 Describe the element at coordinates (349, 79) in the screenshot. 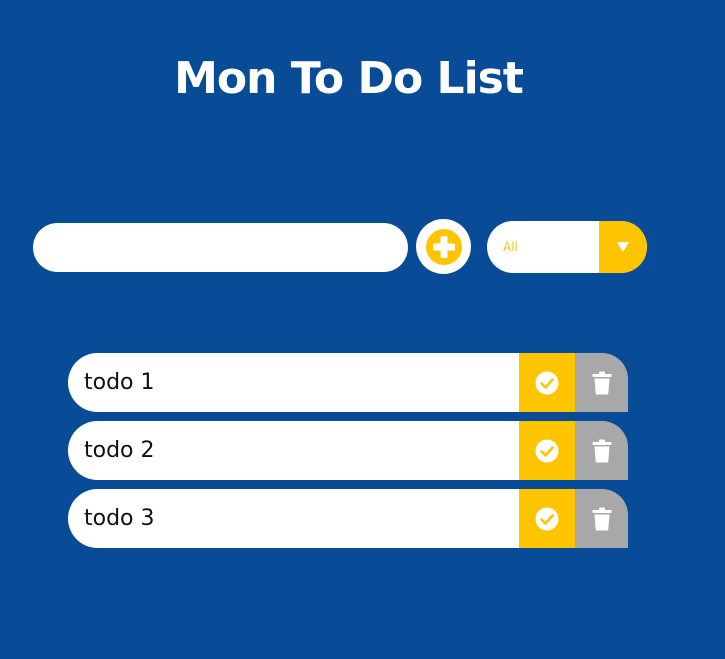

I see `page-title: Mon To Do List` at that location.